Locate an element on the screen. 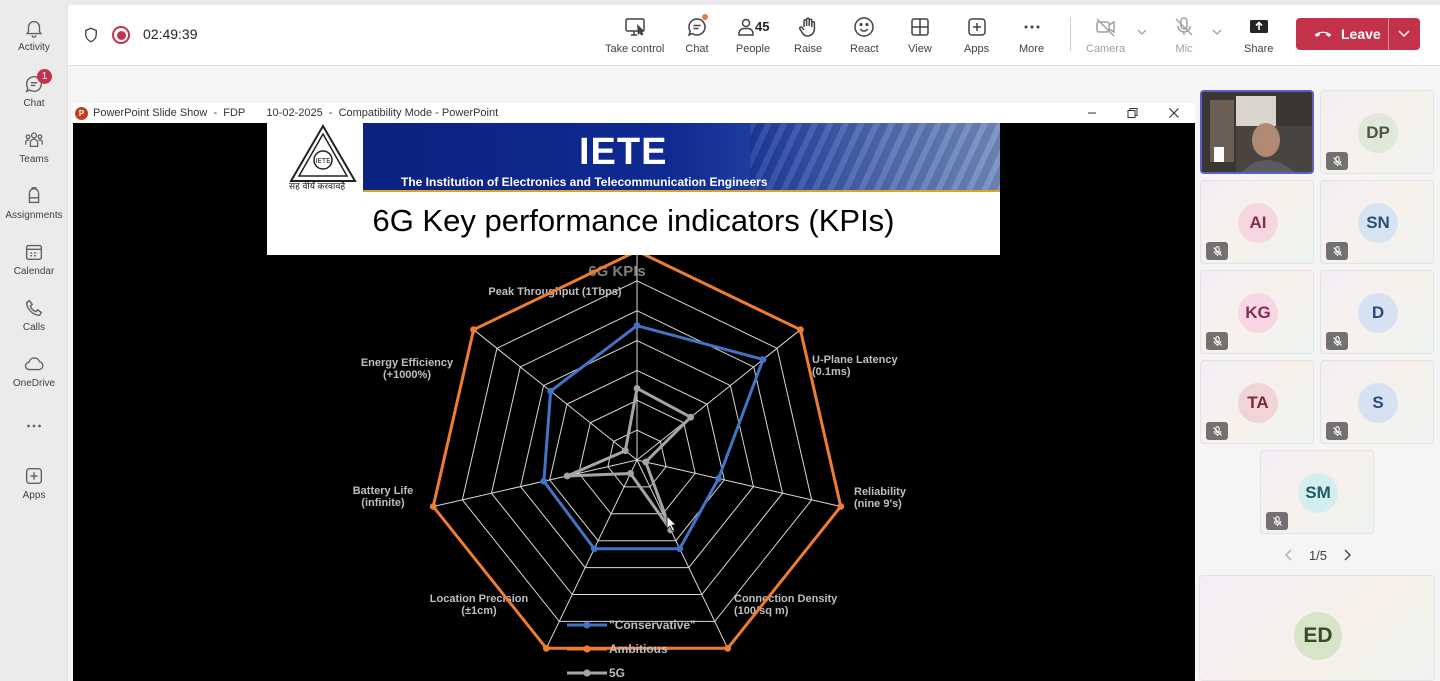 The width and height of the screenshot is (1440, 681). rail-item-teams: Teams is located at coordinates (34, 148).